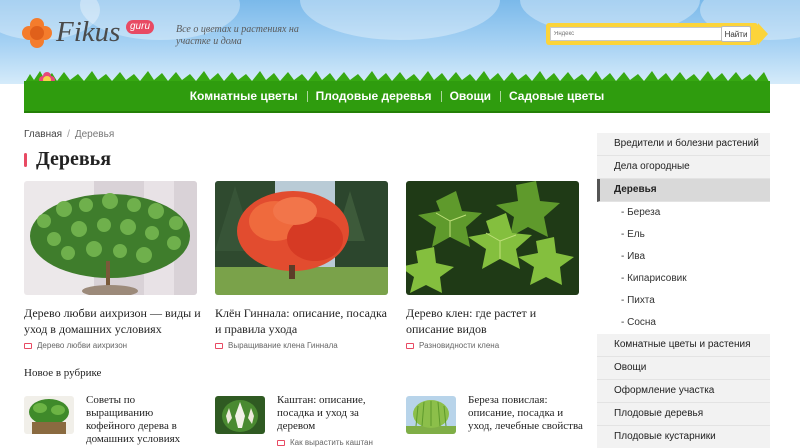 This screenshot has width=800, height=448. I want to click on article-title: Дерево клен: где растет и описание видов, so click(496, 321).